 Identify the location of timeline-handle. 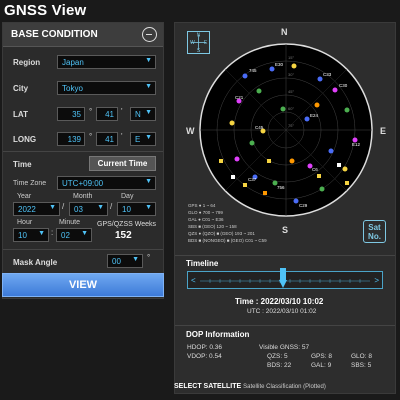
(283, 280).